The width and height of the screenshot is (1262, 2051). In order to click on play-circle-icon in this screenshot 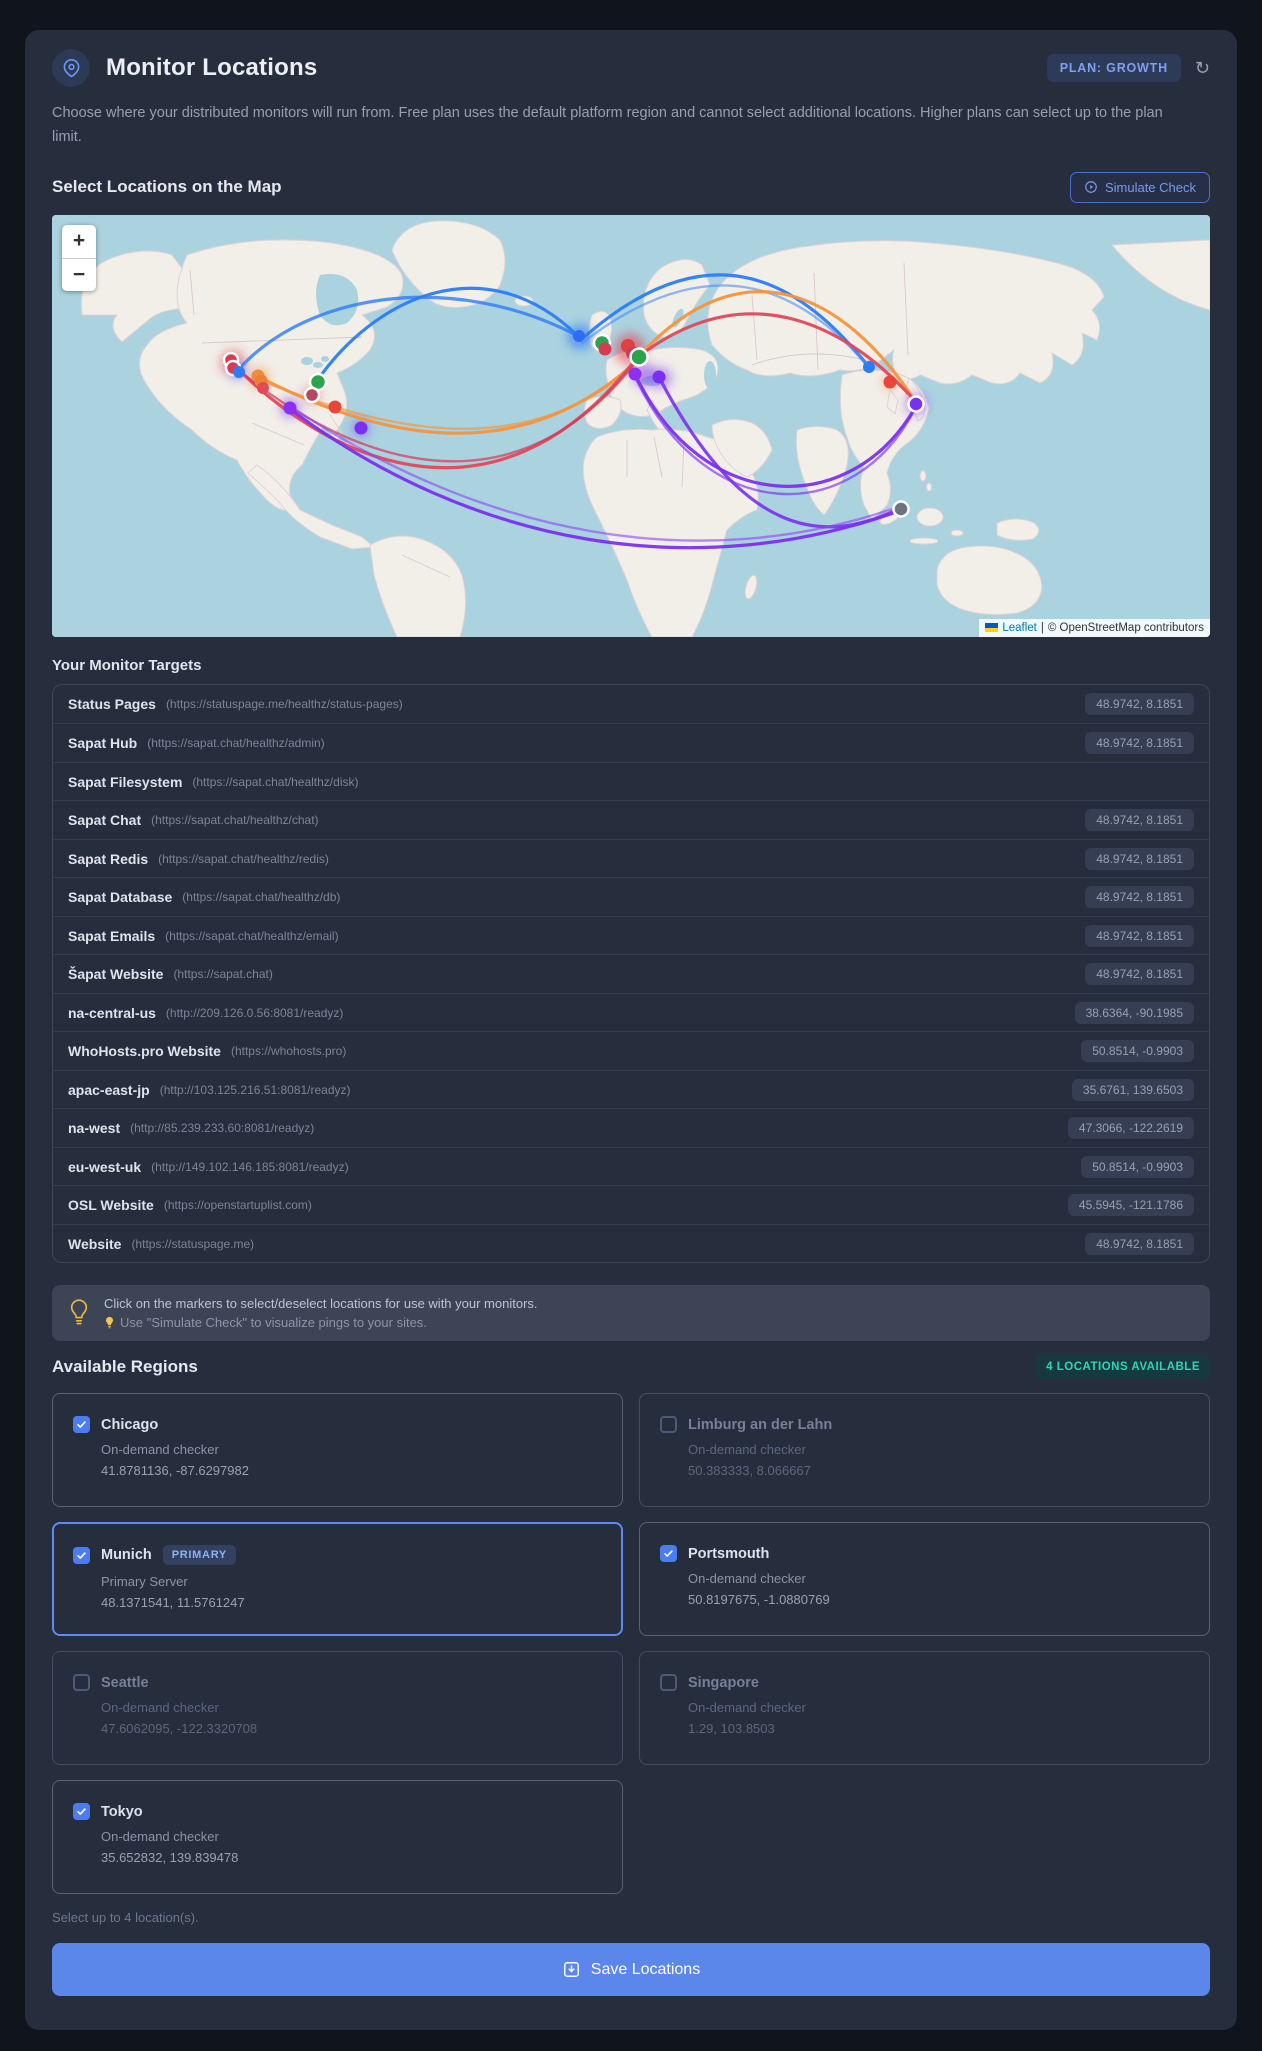, I will do `click(1091, 187)`.